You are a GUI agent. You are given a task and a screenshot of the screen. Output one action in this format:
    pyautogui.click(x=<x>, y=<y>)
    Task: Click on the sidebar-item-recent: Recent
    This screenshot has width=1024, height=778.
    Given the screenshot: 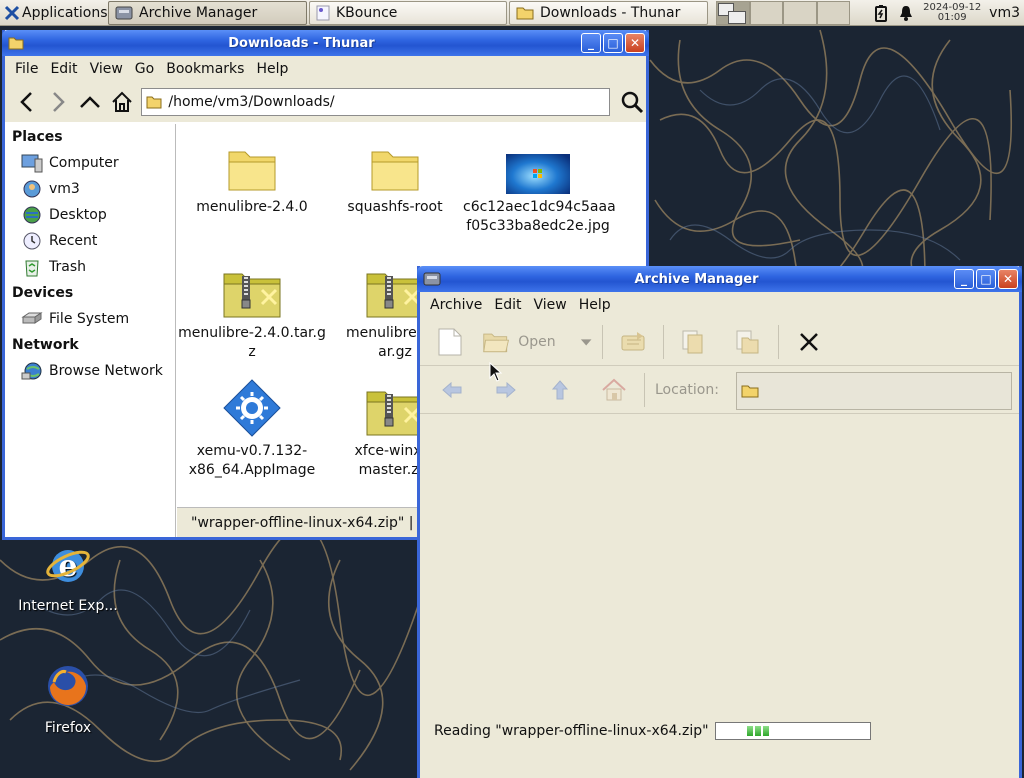 What is the action you would take?
    pyautogui.click(x=90, y=241)
    